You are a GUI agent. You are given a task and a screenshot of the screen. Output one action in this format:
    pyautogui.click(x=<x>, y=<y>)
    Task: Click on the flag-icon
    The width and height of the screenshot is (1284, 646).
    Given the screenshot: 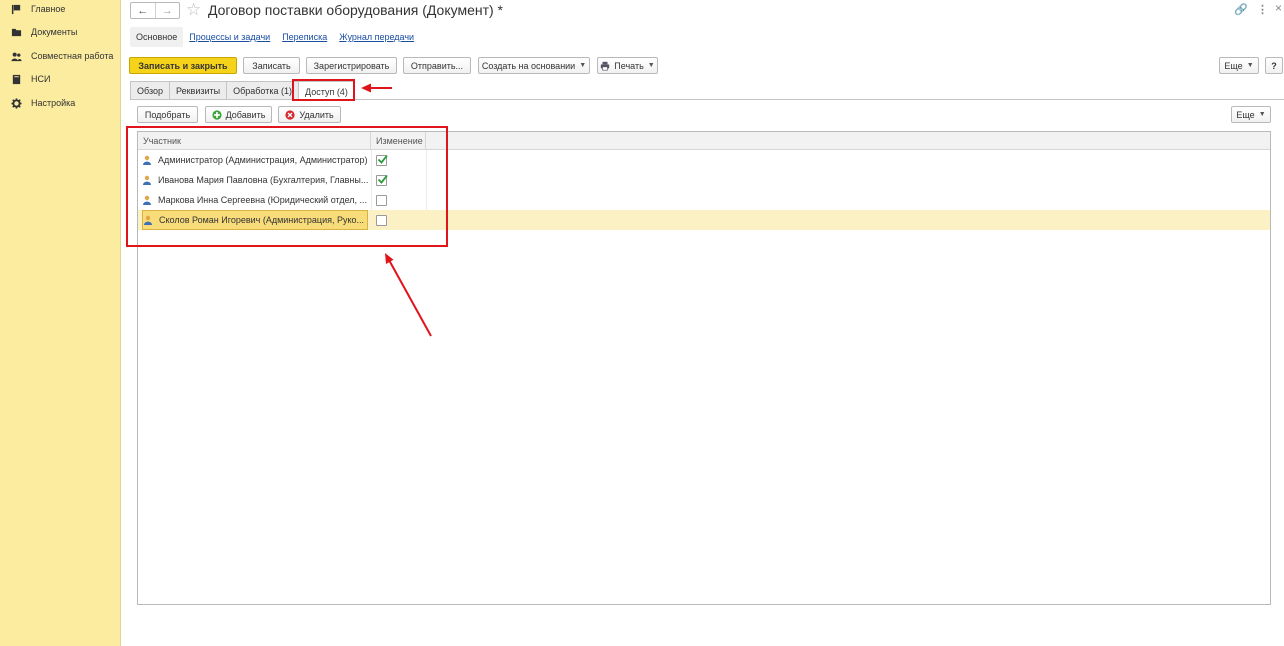 What is the action you would take?
    pyautogui.click(x=16, y=9)
    